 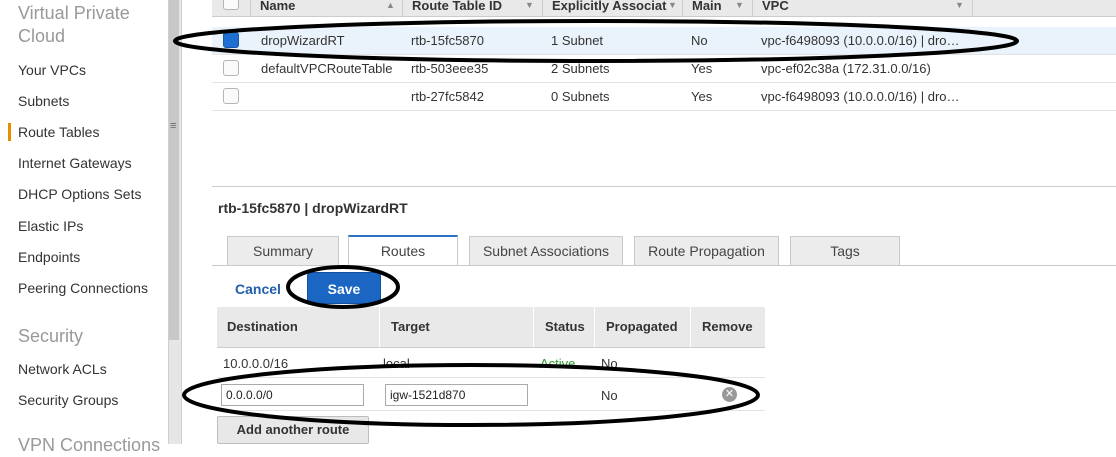 I want to click on row-associations: 1 Subnet, so click(x=577, y=40).